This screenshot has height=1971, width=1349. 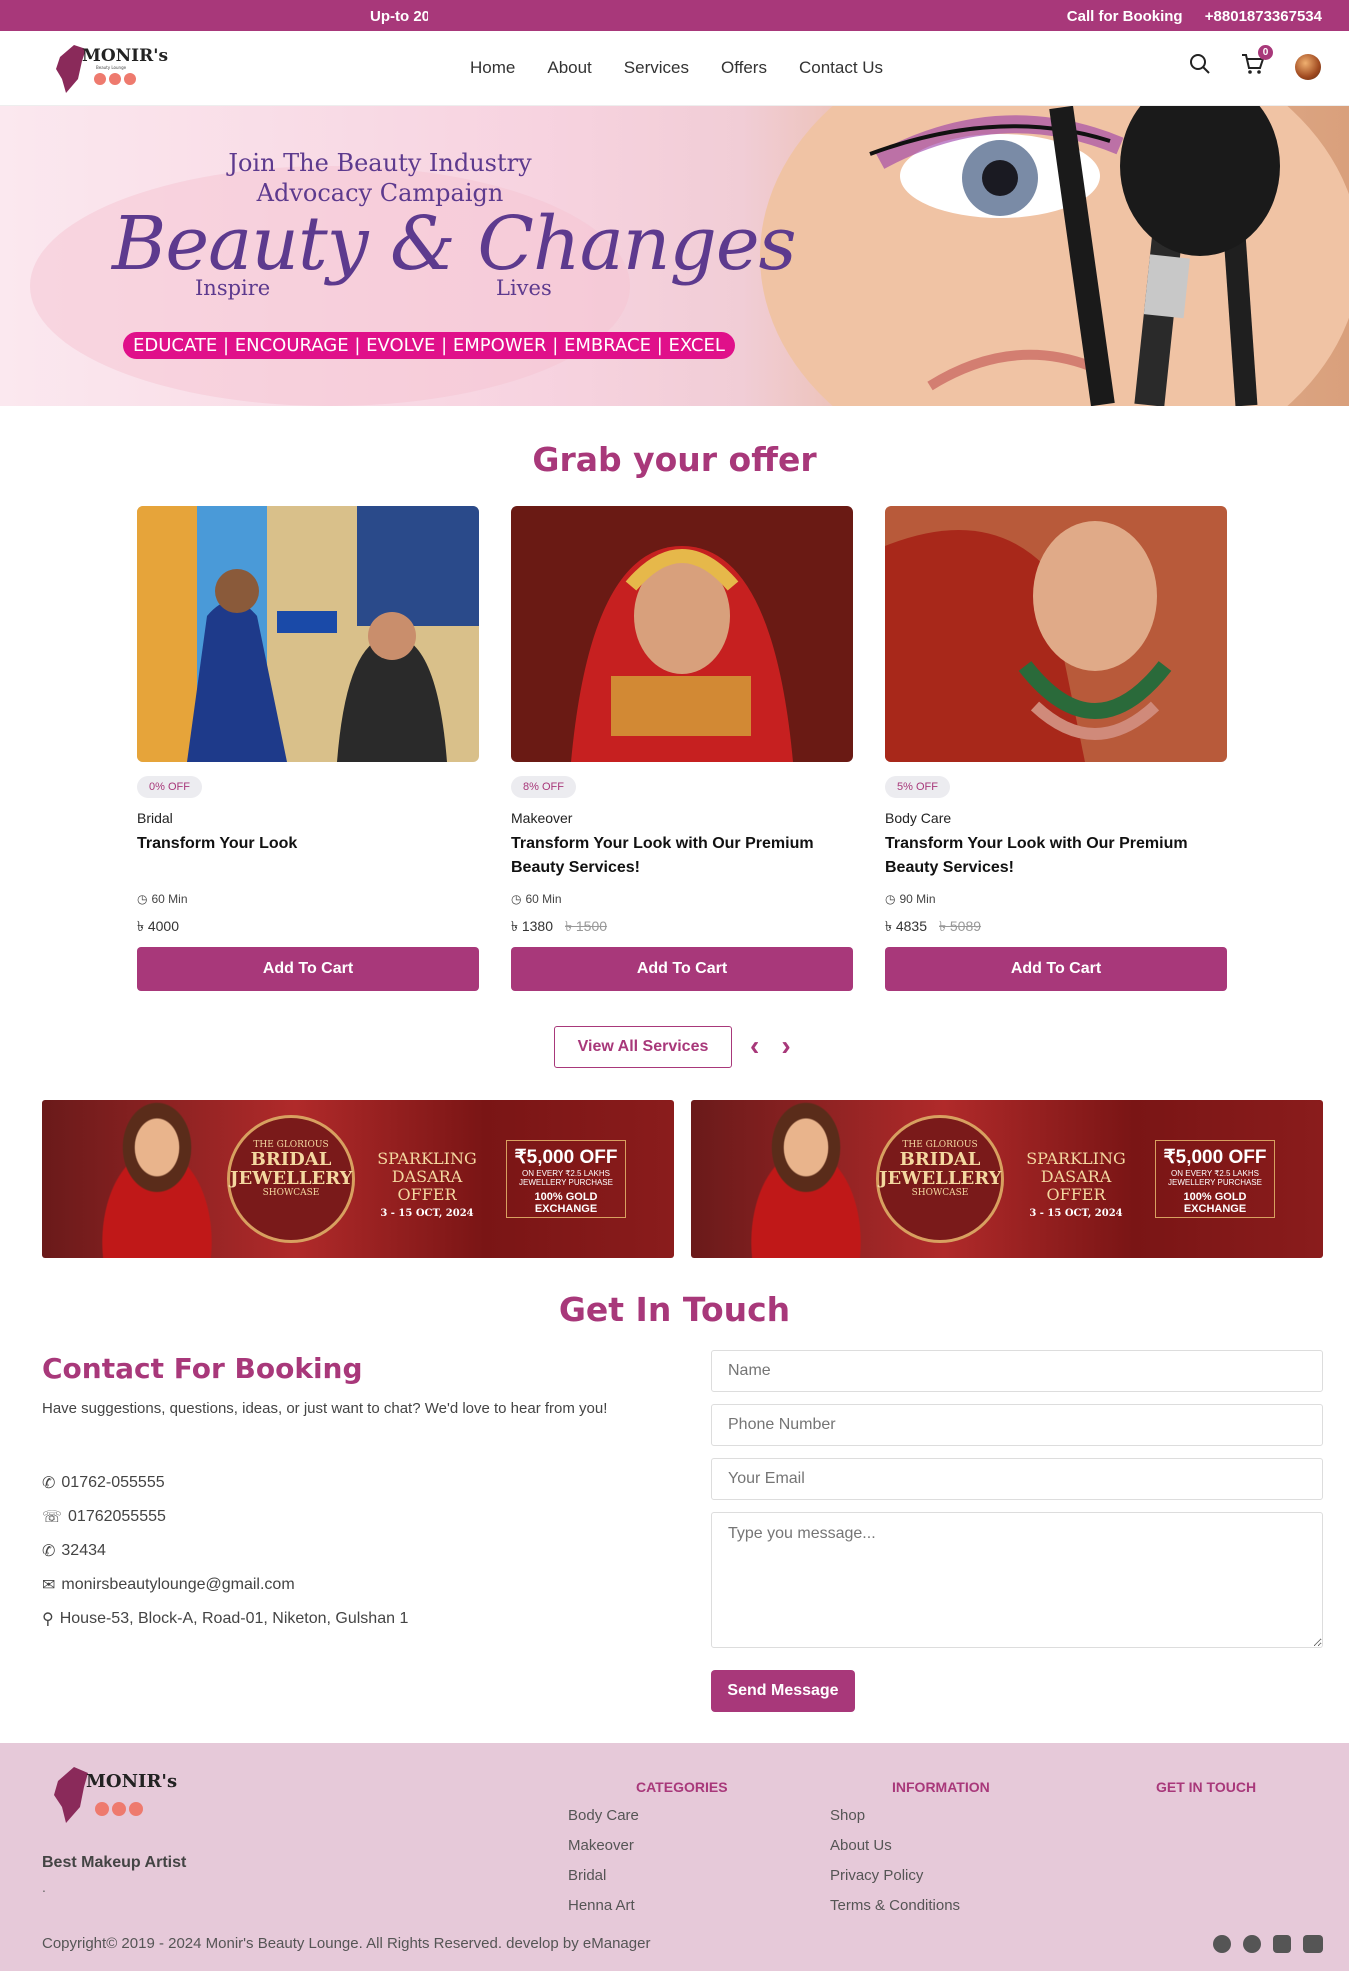 What do you see at coordinates (1017, 1425) in the screenshot?
I see `phone-input` at bounding box center [1017, 1425].